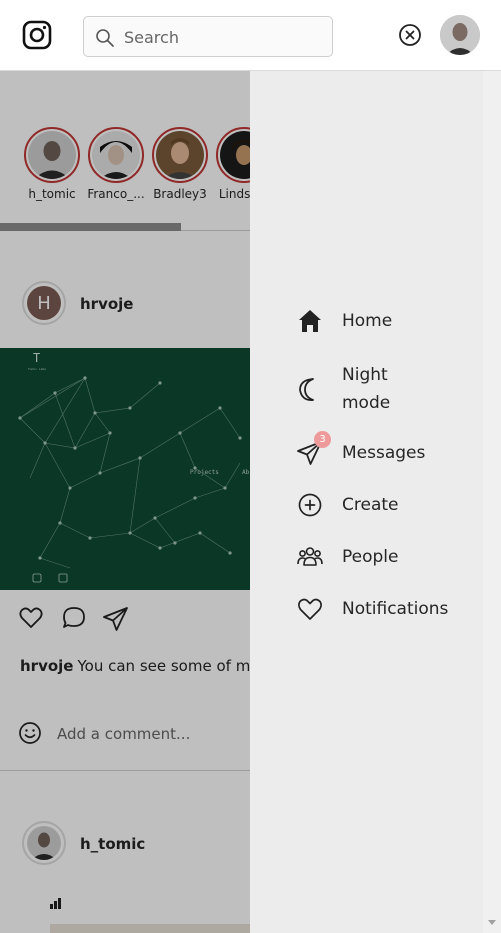 The image size is (501, 933). Describe the element at coordinates (310, 557) in the screenshot. I see `people-icon` at that location.